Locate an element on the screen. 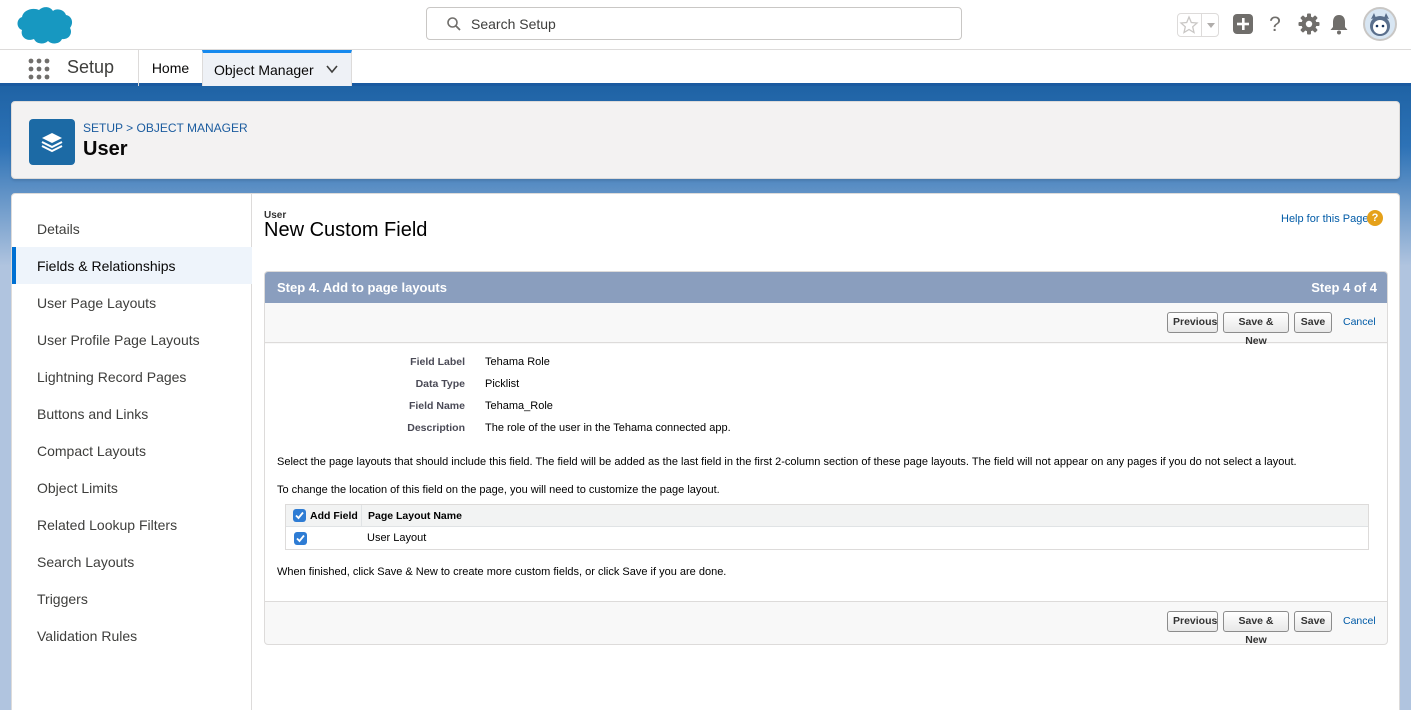  button-row-bottom: Previous Save & New Save Cancel is located at coordinates (826, 622).